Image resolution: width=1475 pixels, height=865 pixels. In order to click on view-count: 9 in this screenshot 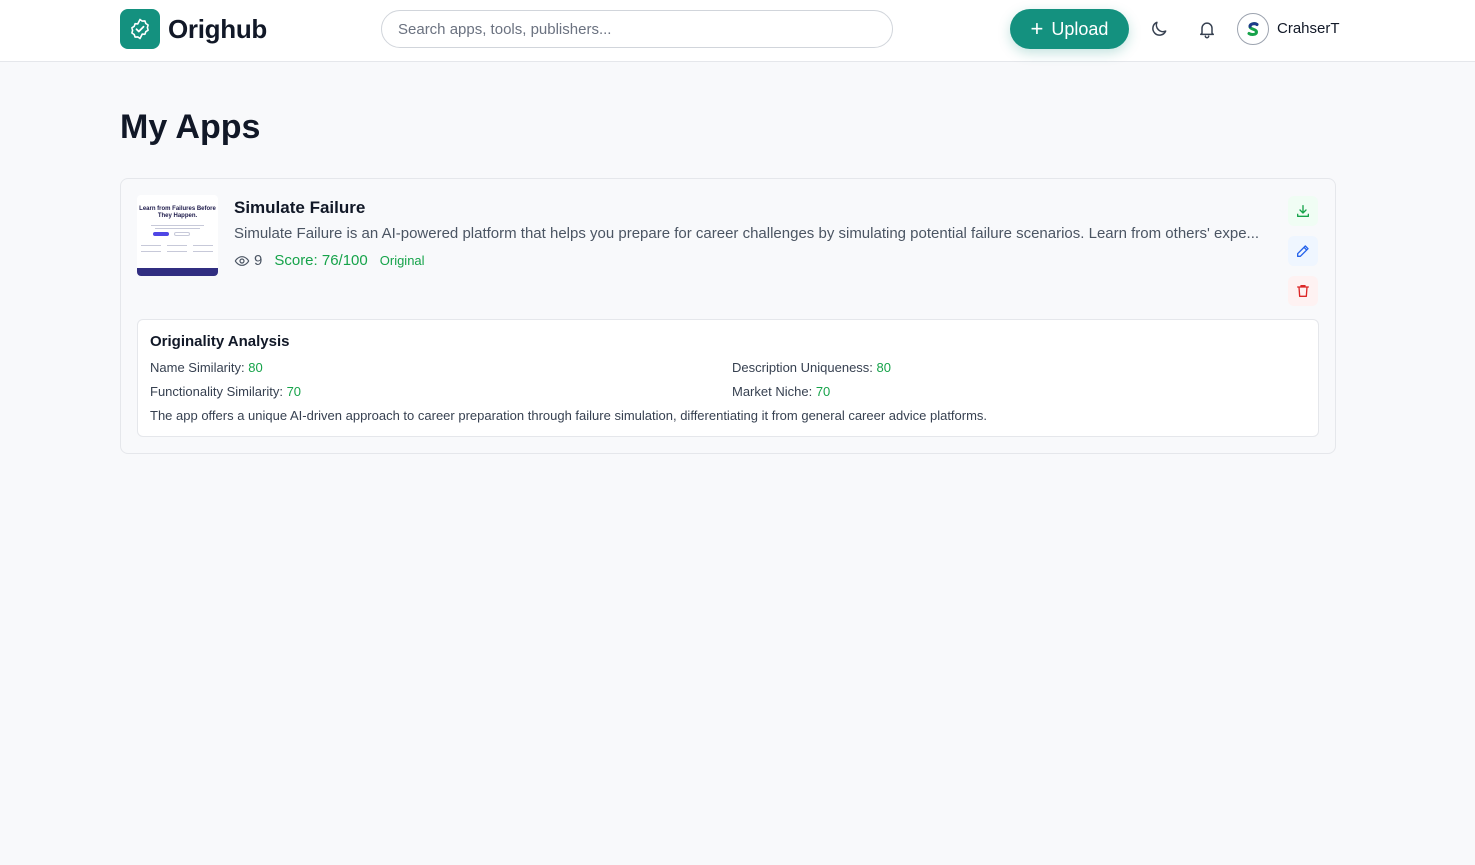, I will do `click(248, 260)`.